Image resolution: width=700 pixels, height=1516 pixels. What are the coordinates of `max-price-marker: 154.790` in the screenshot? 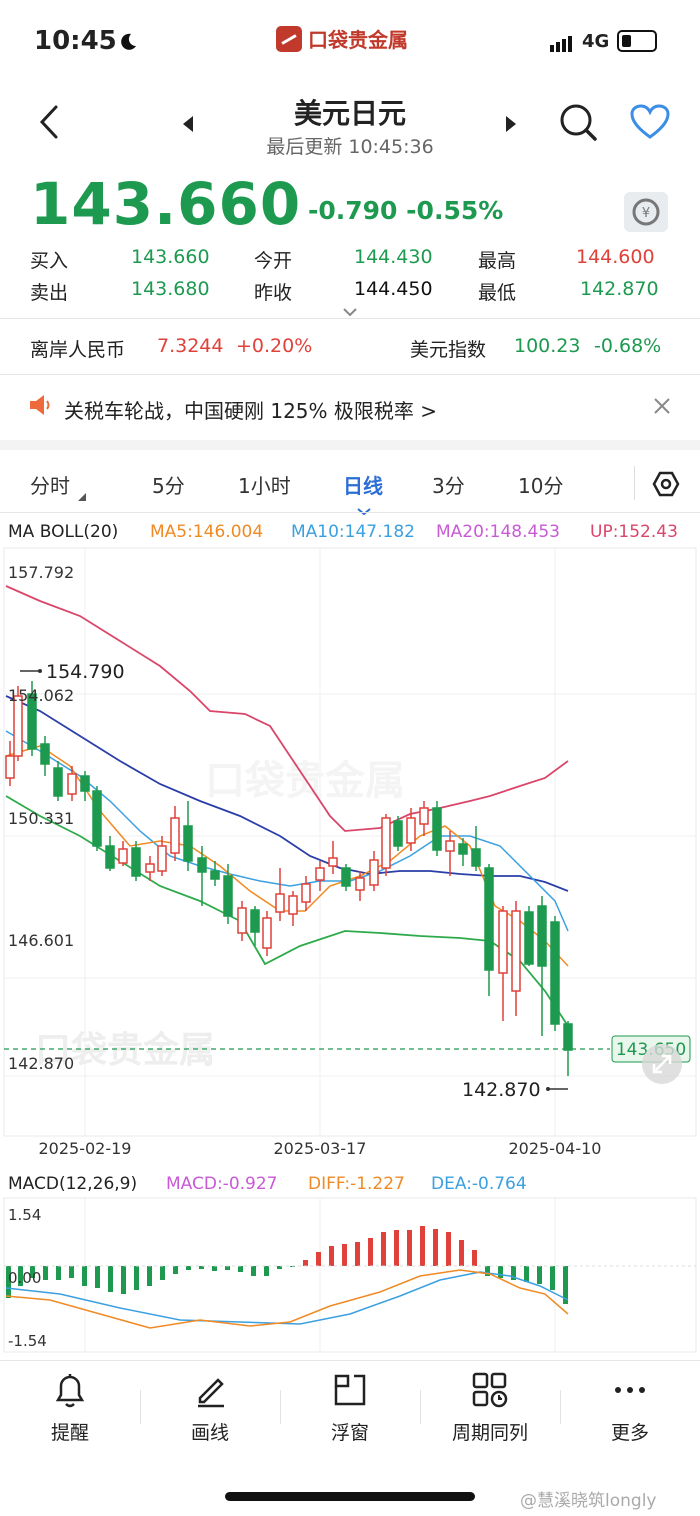 It's located at (72, 672).